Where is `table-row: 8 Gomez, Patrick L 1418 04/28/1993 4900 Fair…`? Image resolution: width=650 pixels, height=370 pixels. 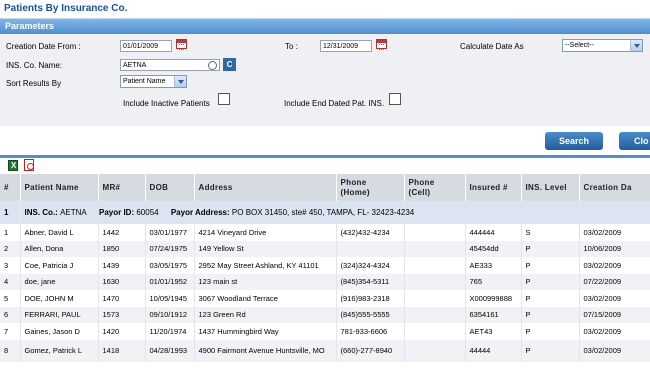 table-row: 8 Gomez, Patrick L 1418 04/28/1993 4900 Fair… is located at coordinates (325, 350).